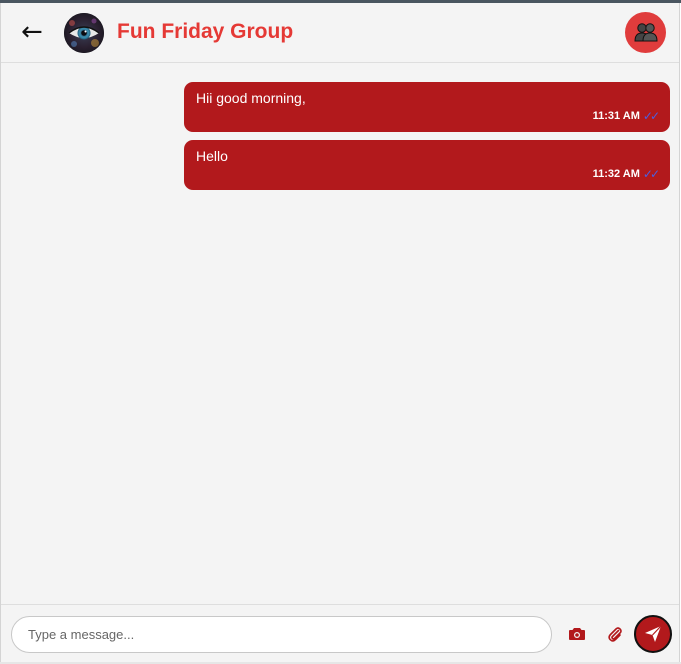  Describe the element at coordinates (427, 165) in the screenshot. I see `message-bubble: Hello 11:32 AM ✓✓` at that location.